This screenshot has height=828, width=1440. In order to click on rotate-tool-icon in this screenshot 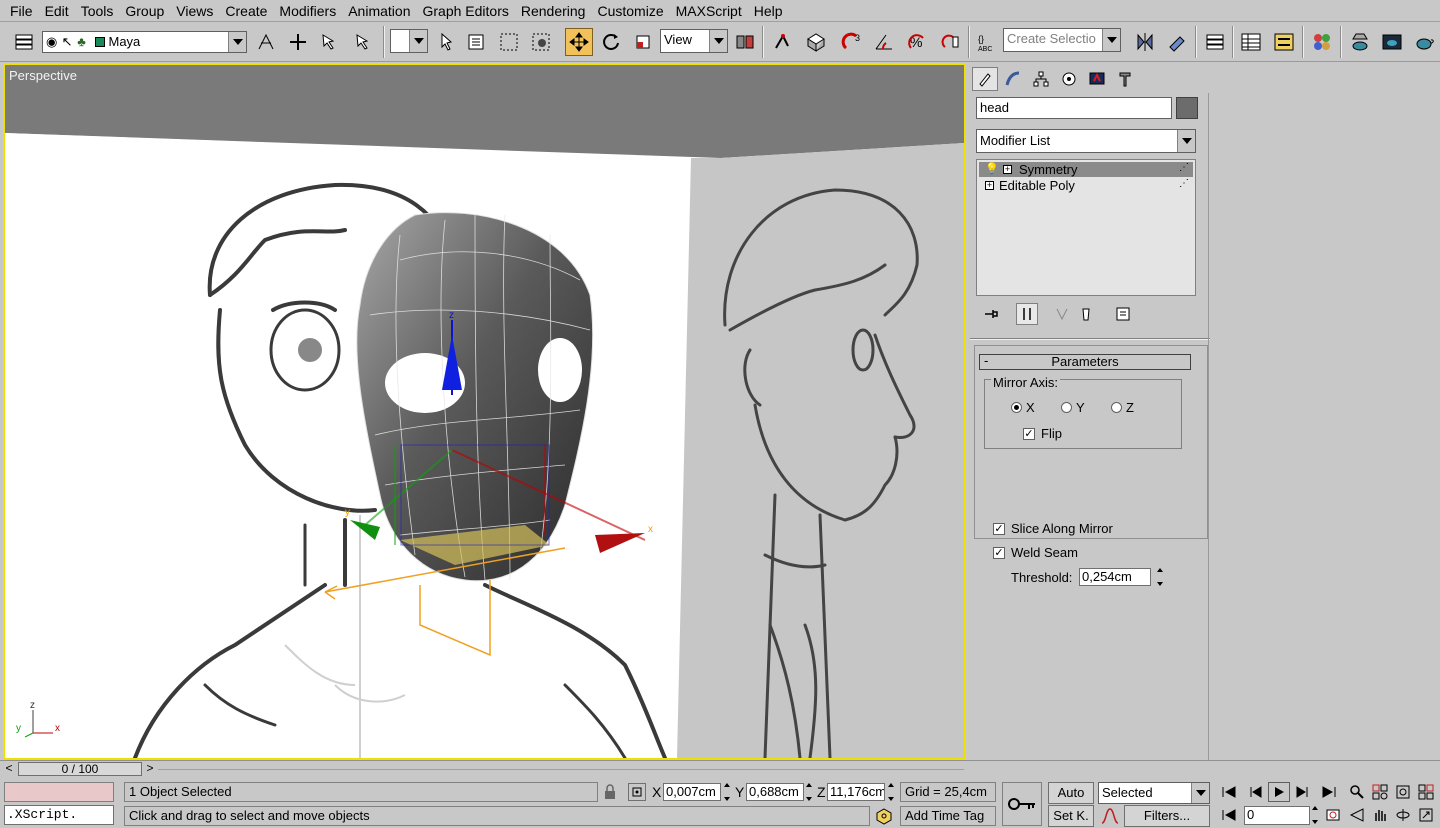, I will do `click(611, 42)`.